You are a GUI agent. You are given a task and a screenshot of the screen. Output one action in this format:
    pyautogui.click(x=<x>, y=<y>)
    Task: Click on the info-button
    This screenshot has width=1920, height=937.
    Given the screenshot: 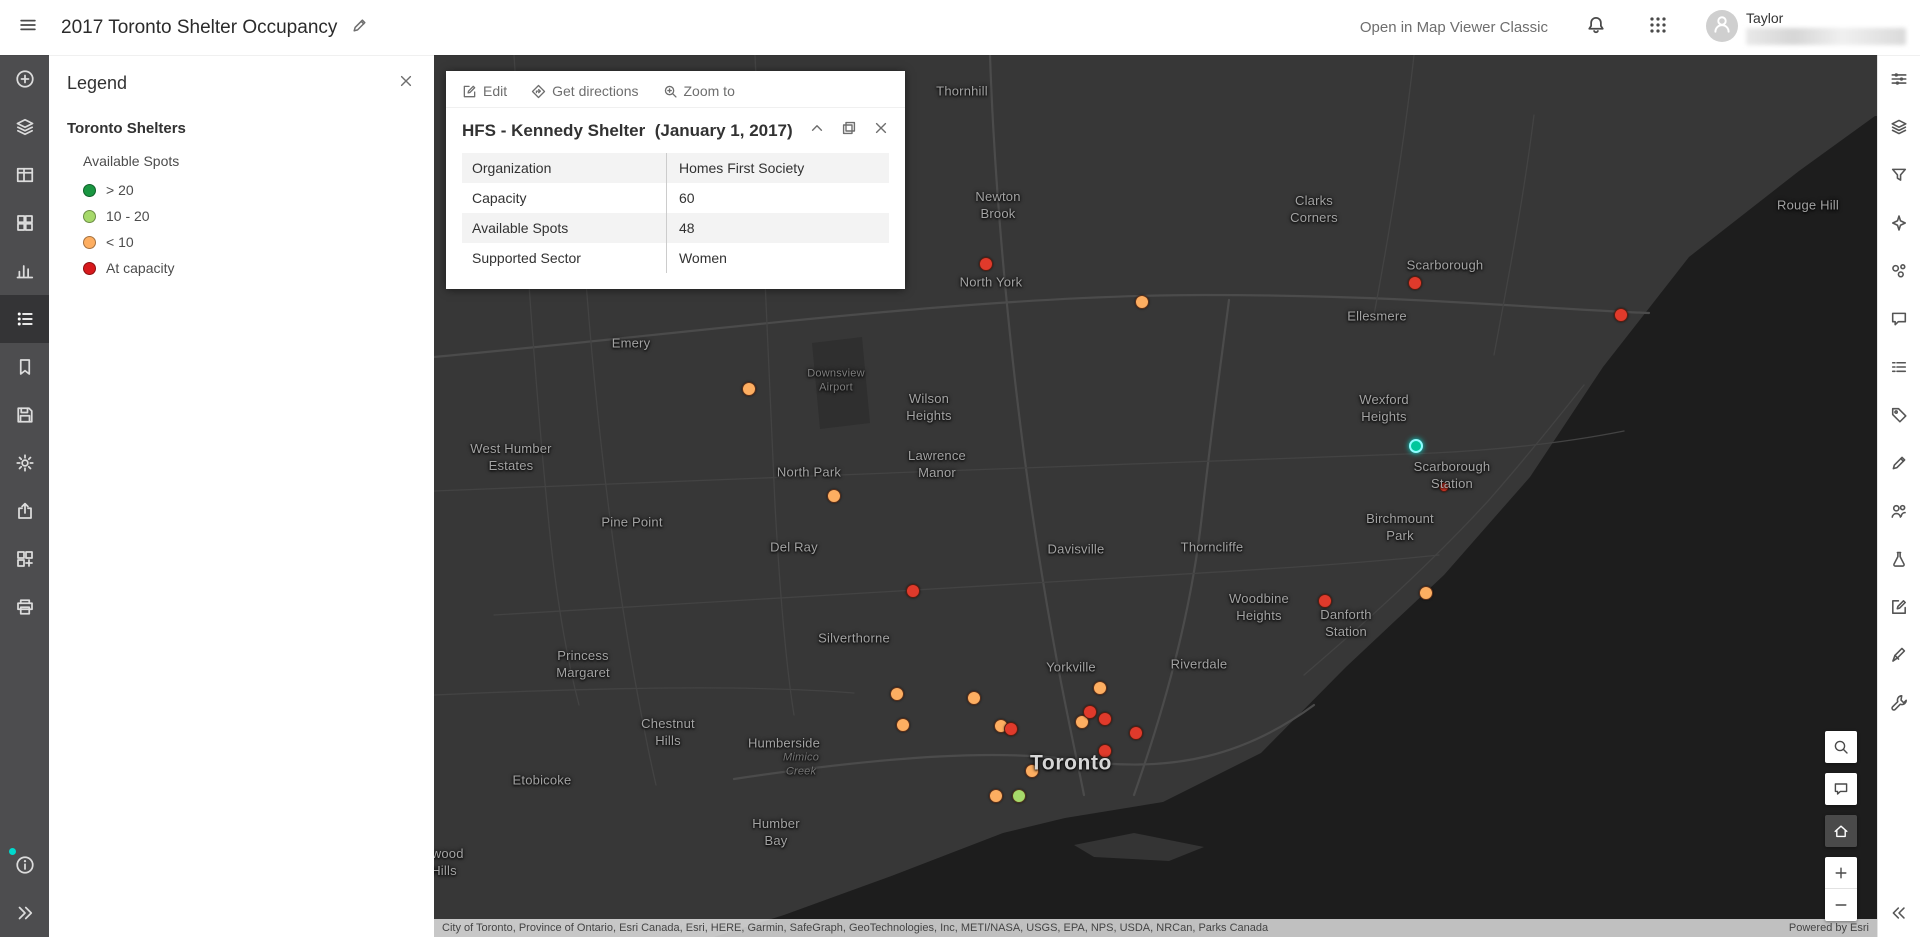 What is the action you would take?
    pyautogui.click(x=24, y=865)
    